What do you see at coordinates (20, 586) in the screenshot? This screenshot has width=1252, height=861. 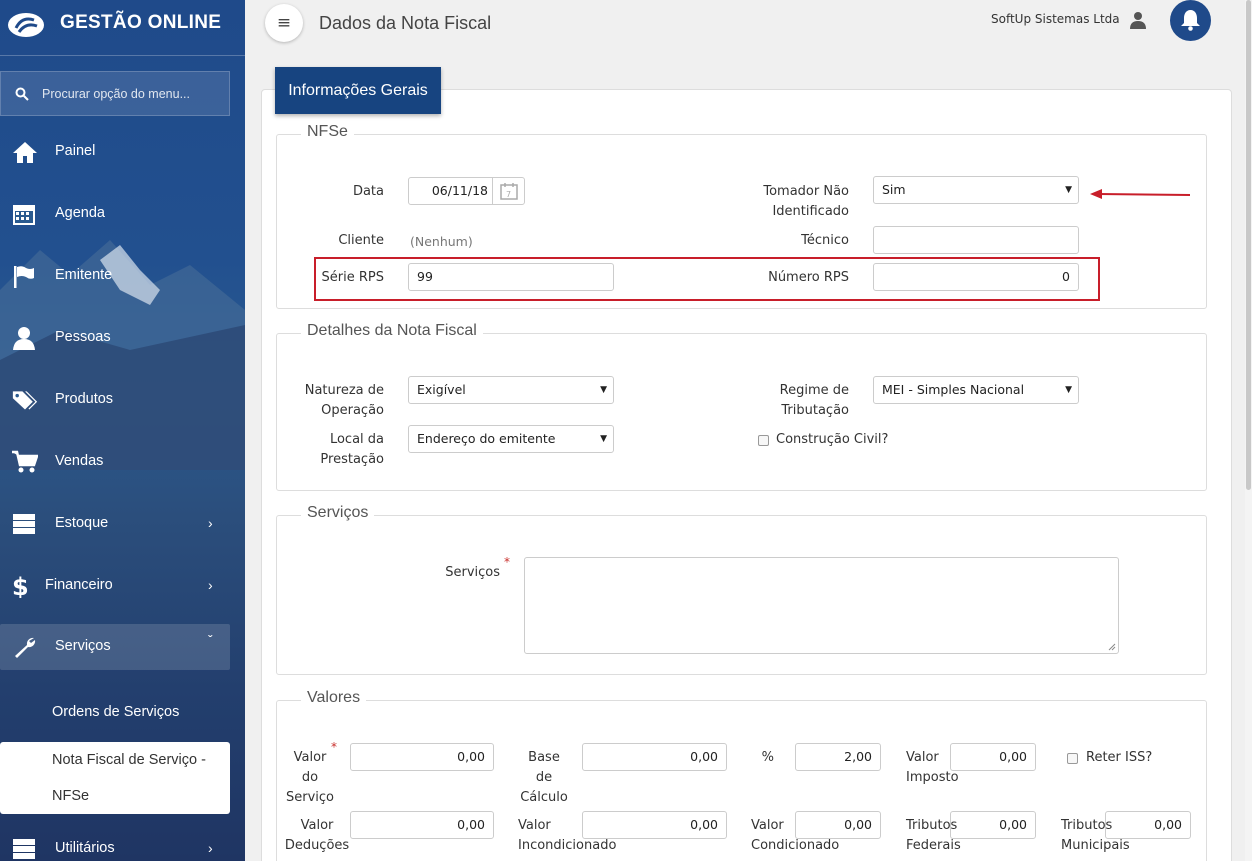 I see `dollar-icon: $` at bounding box center [20, 586].